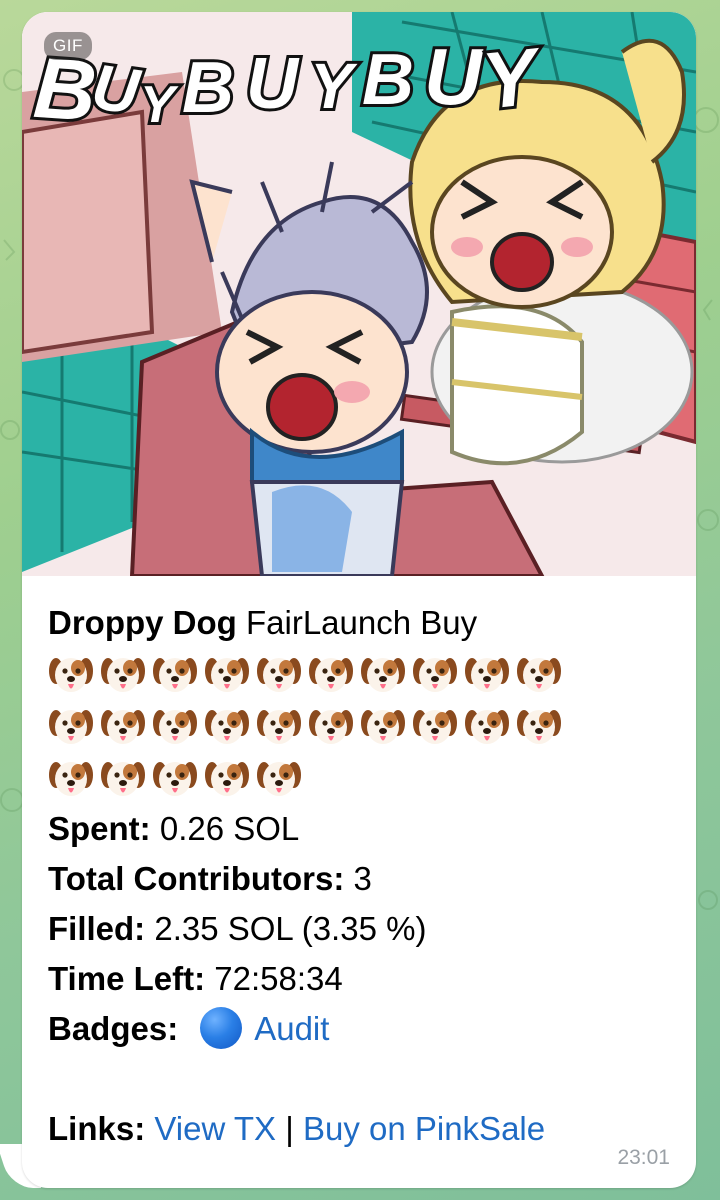 The height and width of the screenshot is (1200, 720). I want to click on event-type: FairLaunch Buy, so click(357, 622).